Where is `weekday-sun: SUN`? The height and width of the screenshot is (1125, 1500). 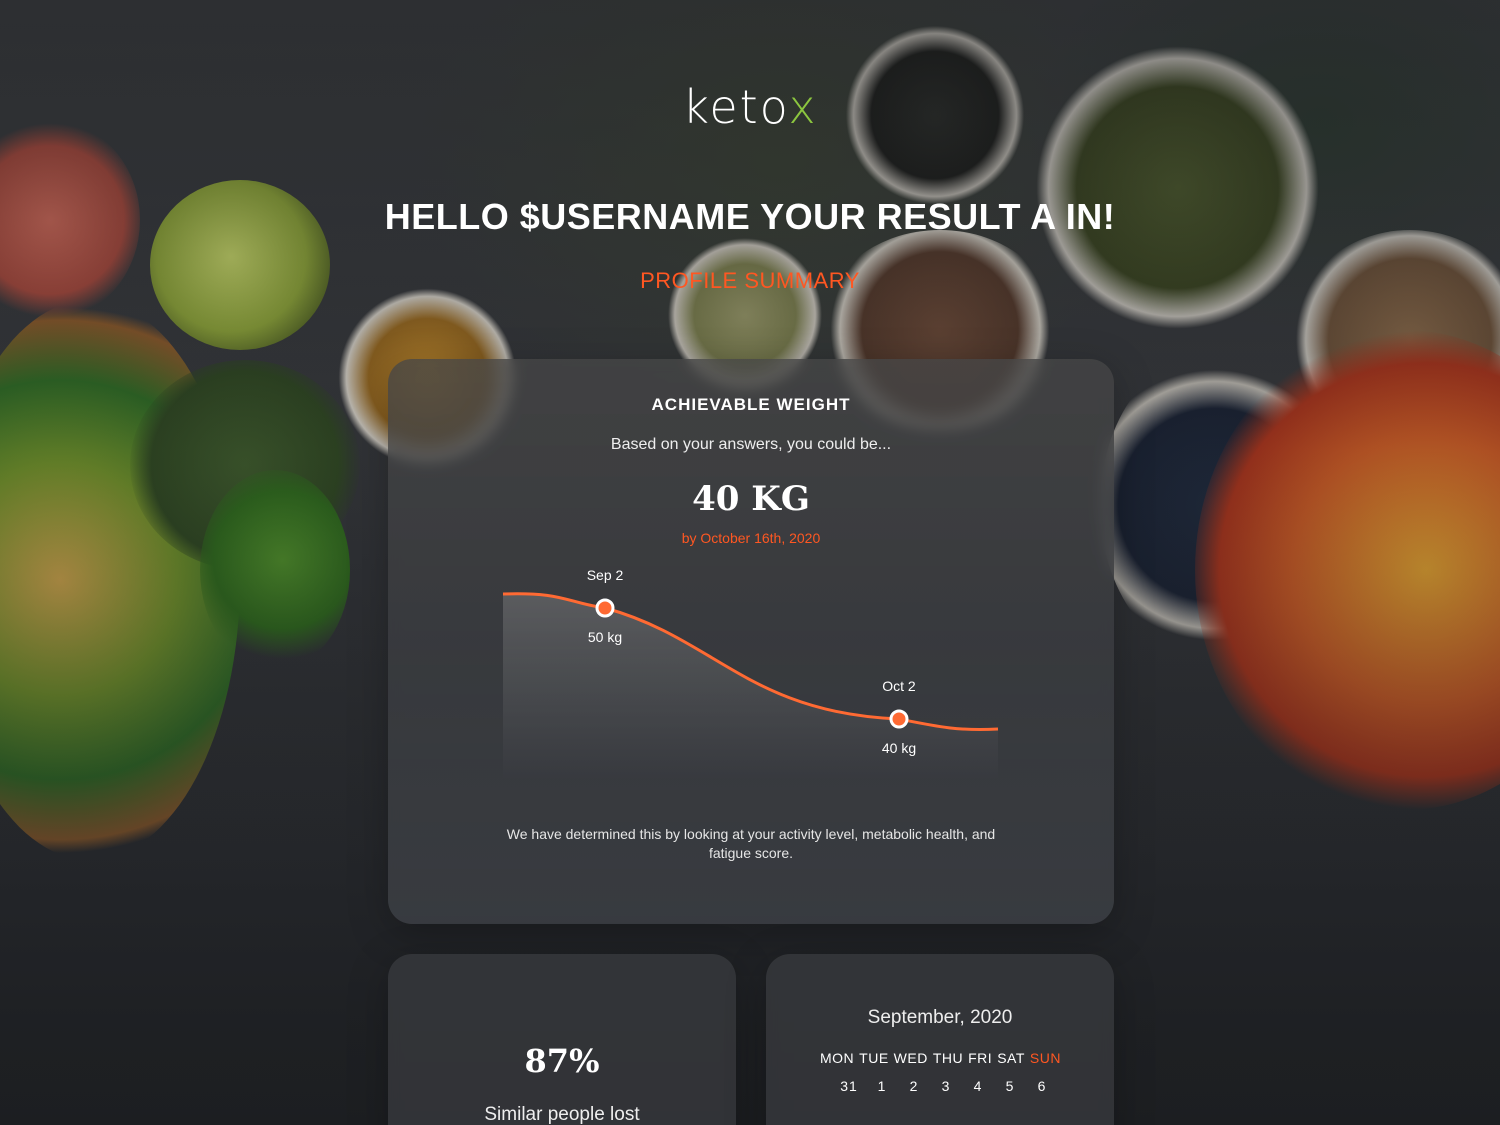 weekday-sun: SUN is located at coordinates (1045, 1058).